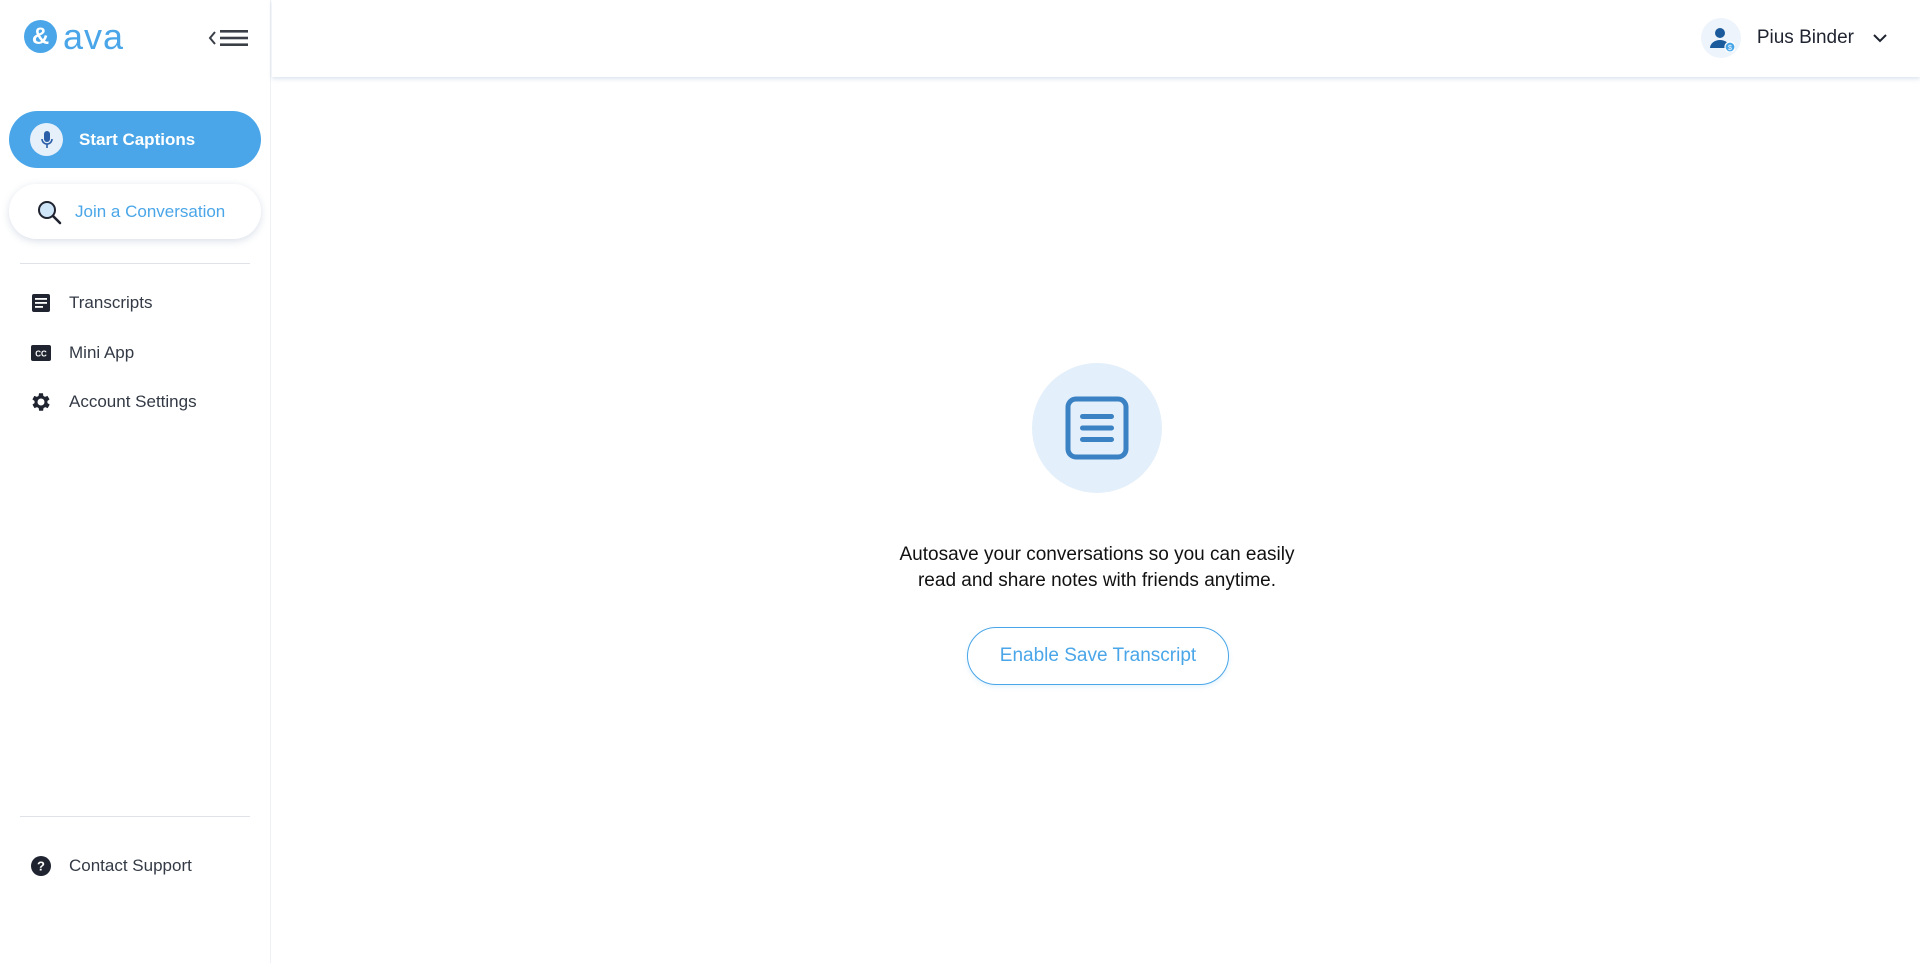 The image size is (1920, 963). Describe the element at coordinates (40, 303) in the screenshot. I see `transcript-icon` at that location.